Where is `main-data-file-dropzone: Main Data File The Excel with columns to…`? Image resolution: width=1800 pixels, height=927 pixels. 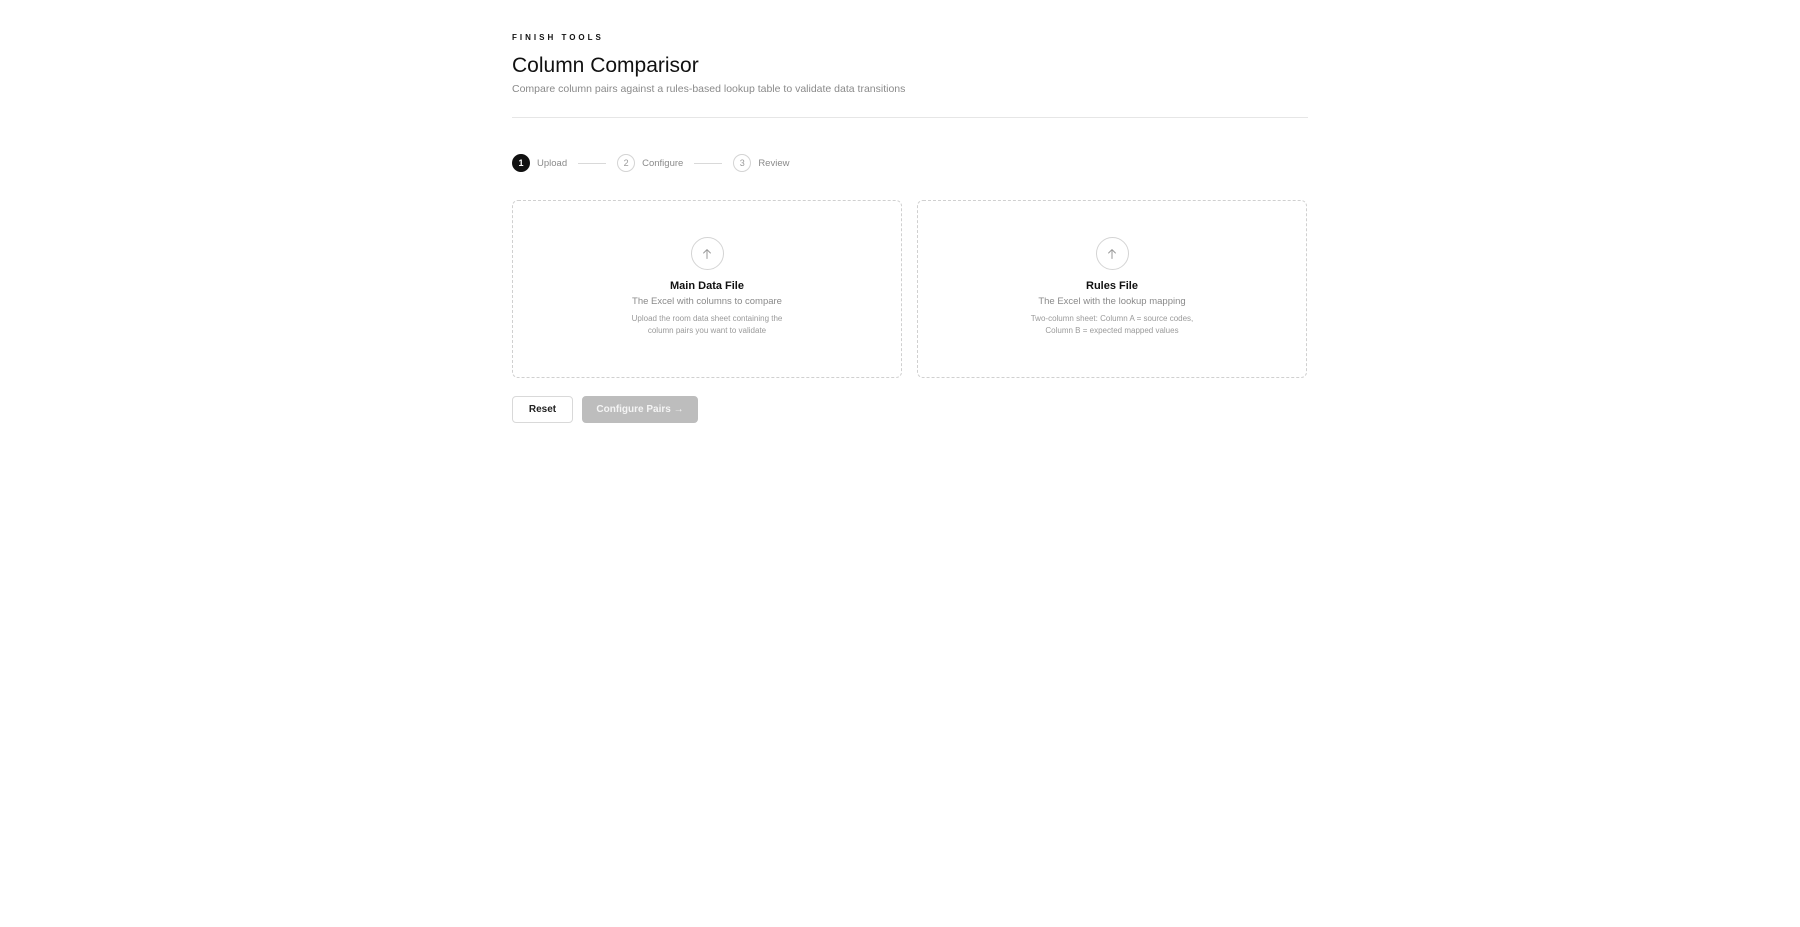
main-data-file-dropzone: Main Data File The Excel with columns to… is located at coordinates (707, 289).